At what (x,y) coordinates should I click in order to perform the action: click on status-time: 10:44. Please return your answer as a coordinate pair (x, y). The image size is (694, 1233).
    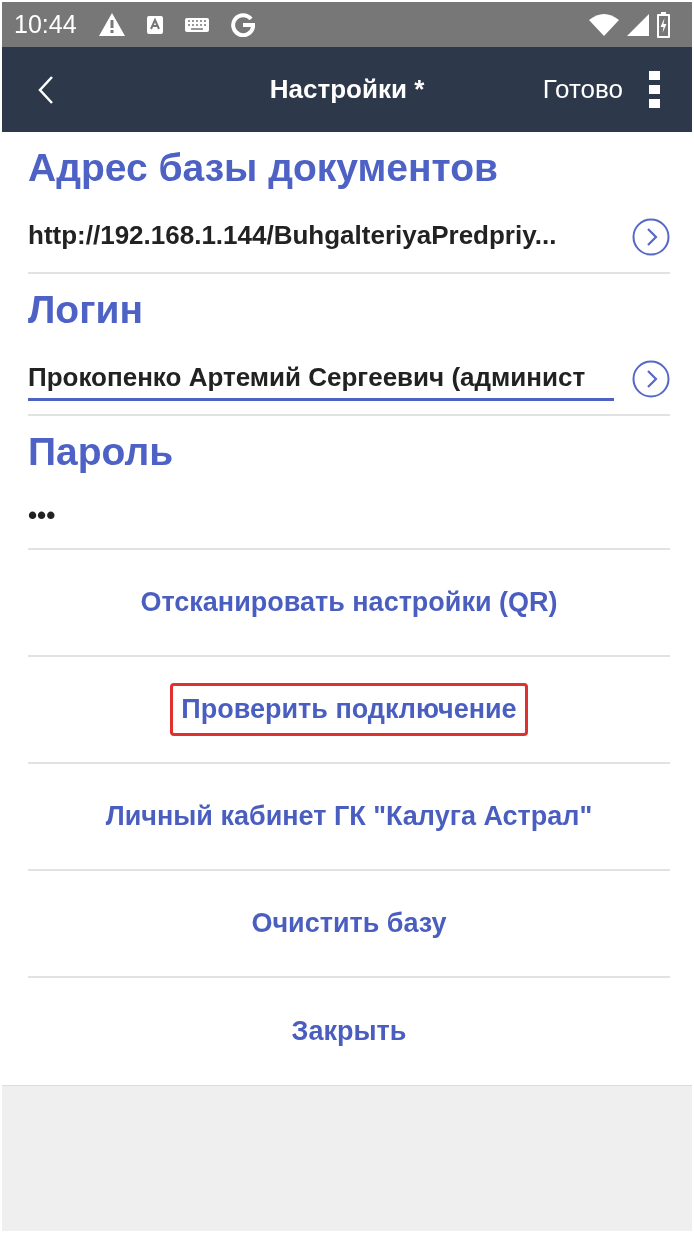
    Looking at the image, I should click on (45, 24).